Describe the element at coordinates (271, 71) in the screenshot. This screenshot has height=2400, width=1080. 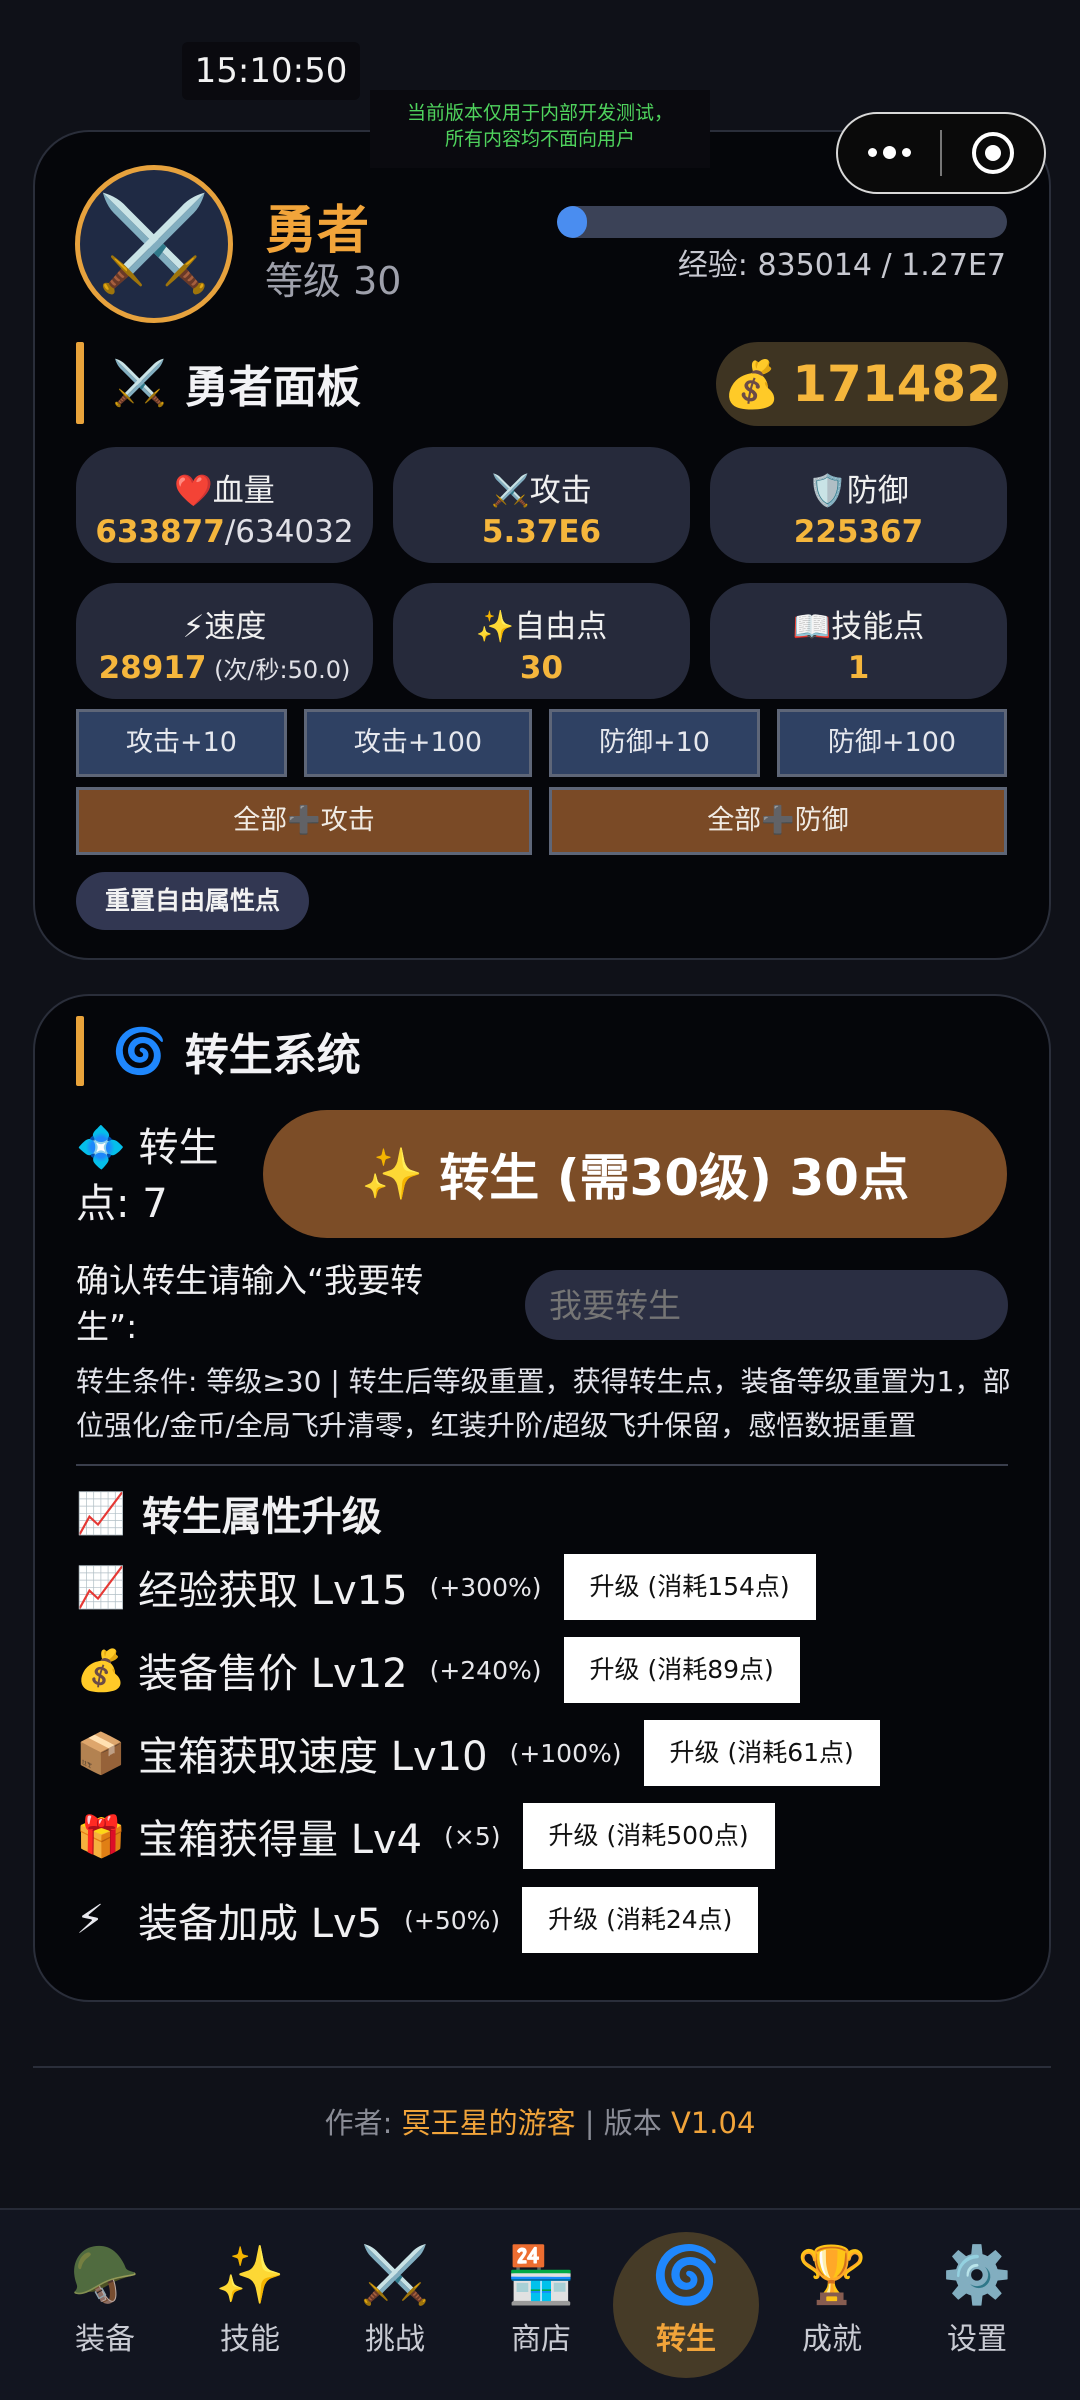
I see `status-clock: 15:10:50` at that location.